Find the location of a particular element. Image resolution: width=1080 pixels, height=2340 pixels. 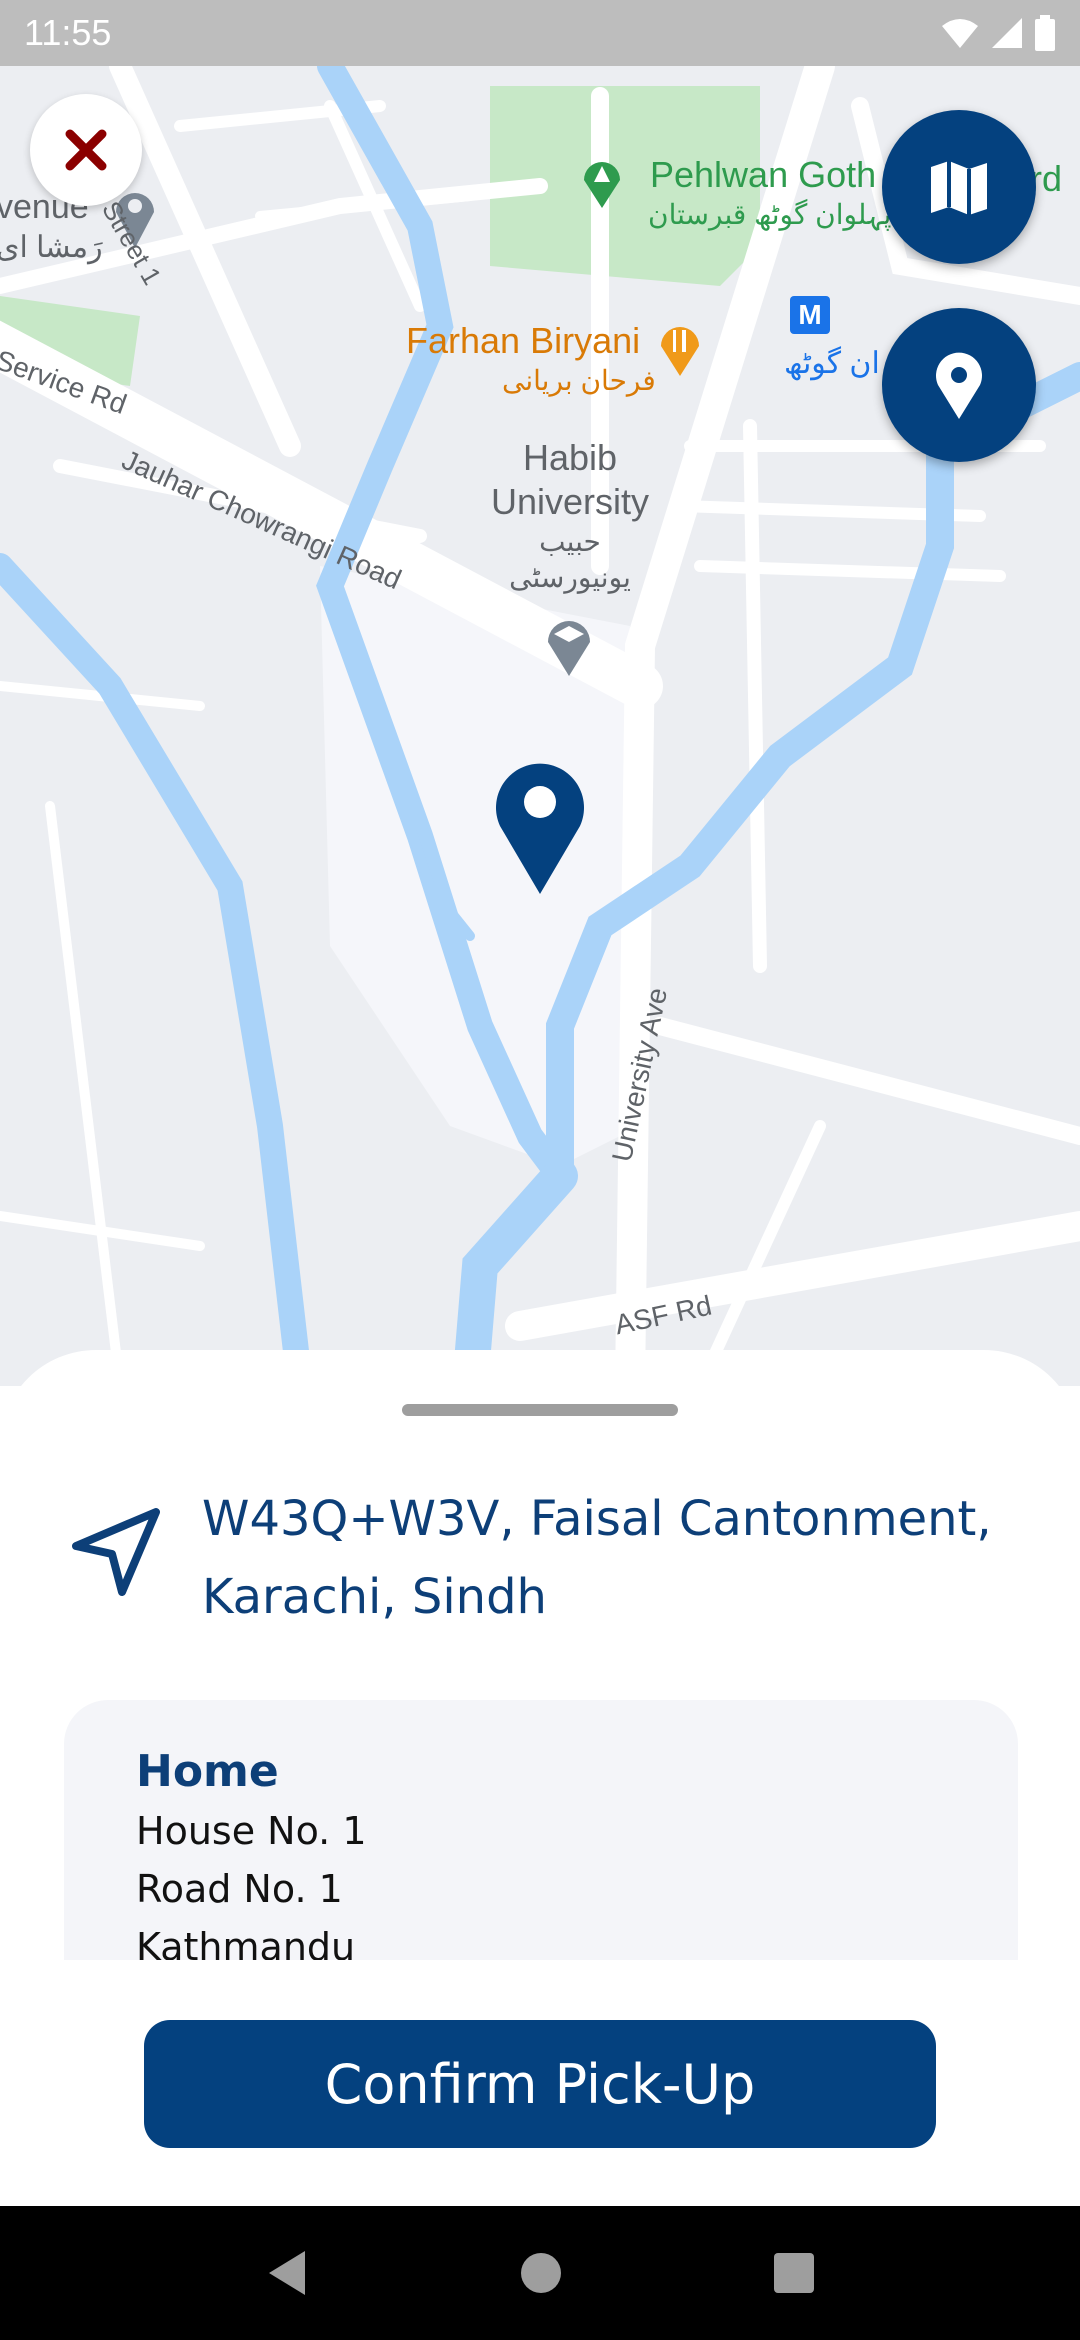

location-pin-icon is located at coordinates (959, 385).